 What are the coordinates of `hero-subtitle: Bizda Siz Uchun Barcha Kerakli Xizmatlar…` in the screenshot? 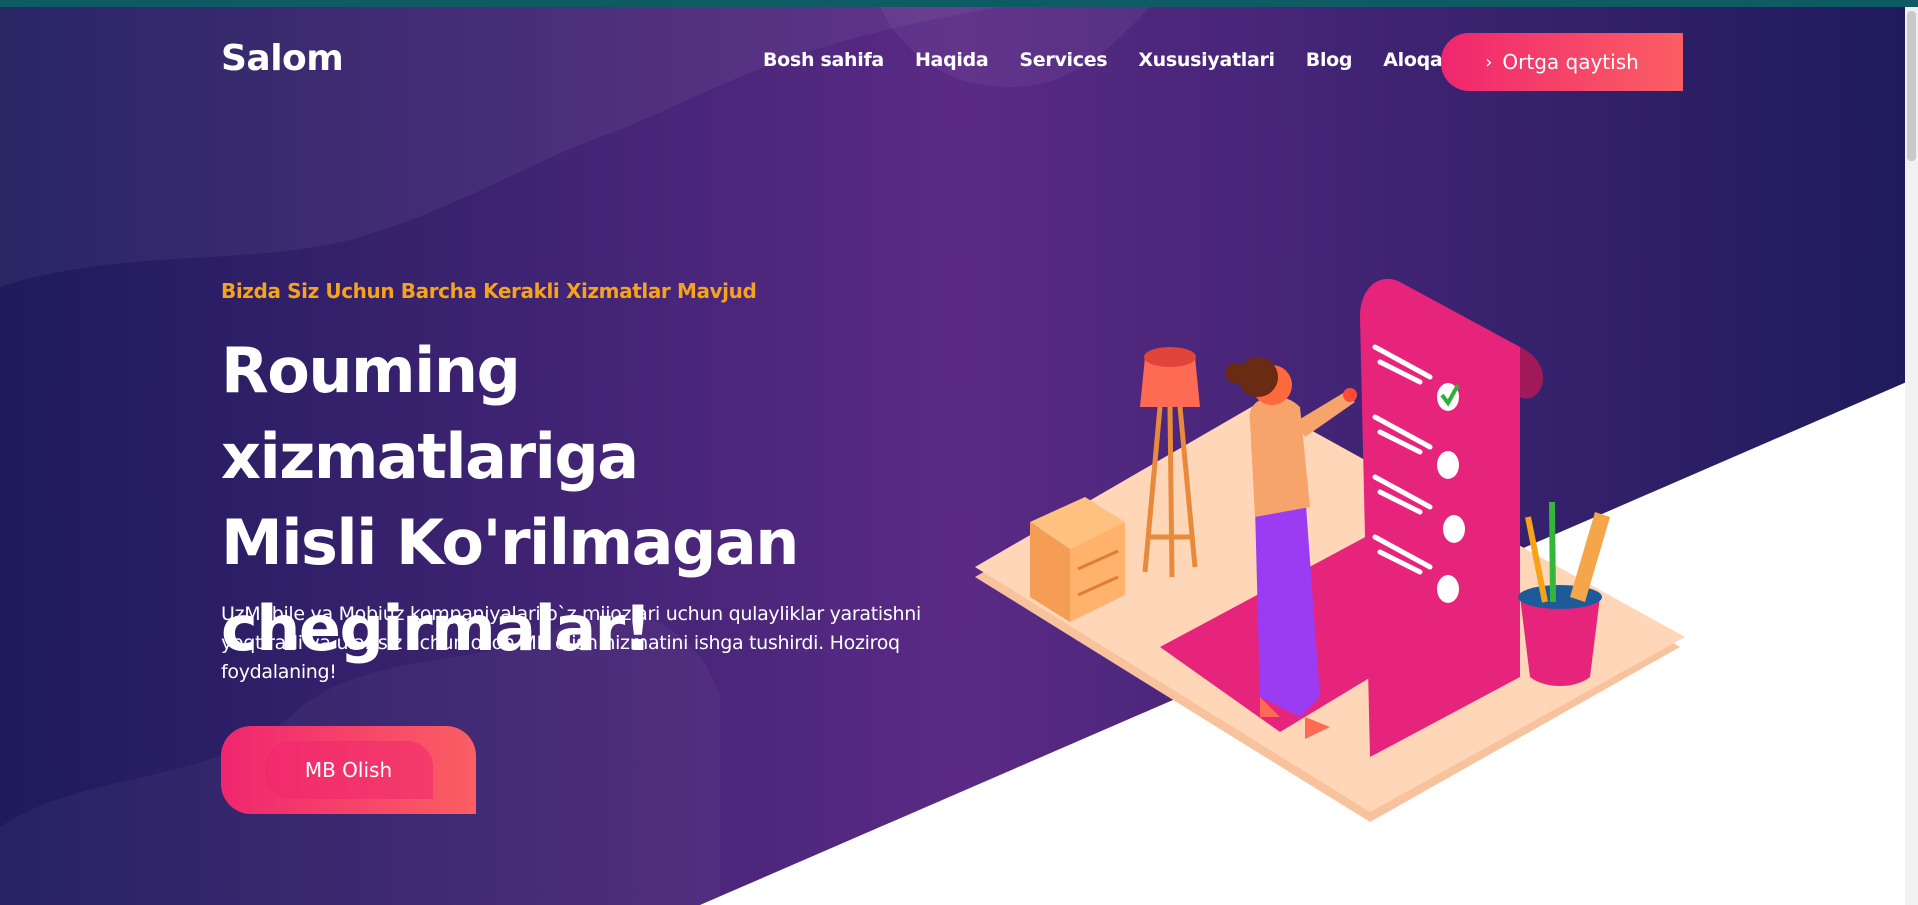 It's located at (489, 291).